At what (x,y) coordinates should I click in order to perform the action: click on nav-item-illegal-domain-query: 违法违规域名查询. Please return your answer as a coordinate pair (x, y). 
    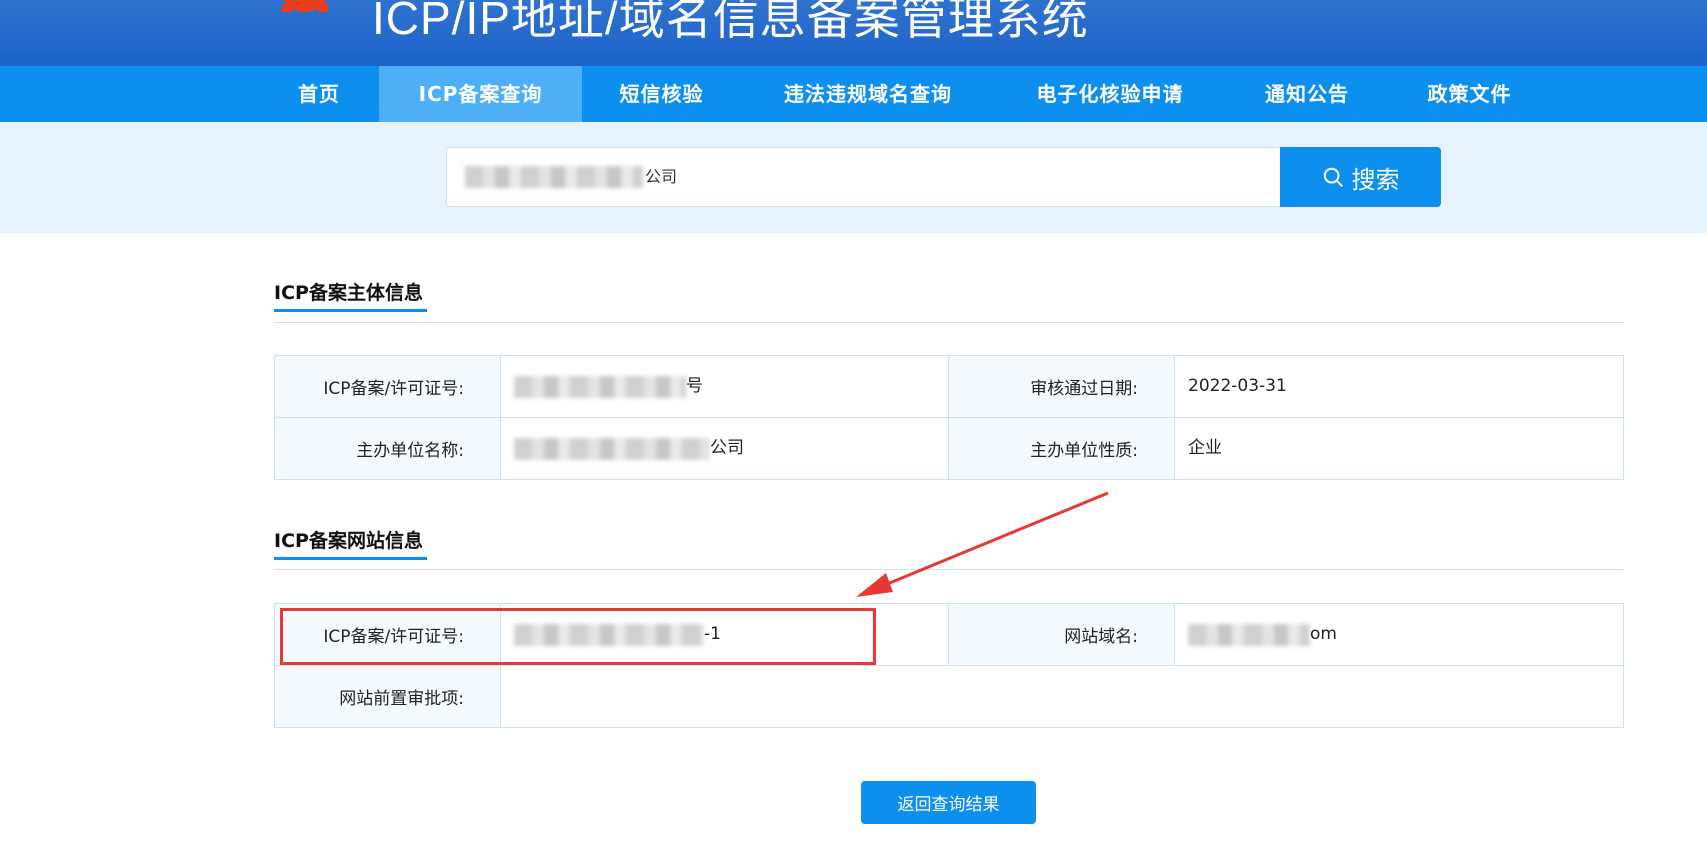
    Looking at the image, I should click on (868, 94).